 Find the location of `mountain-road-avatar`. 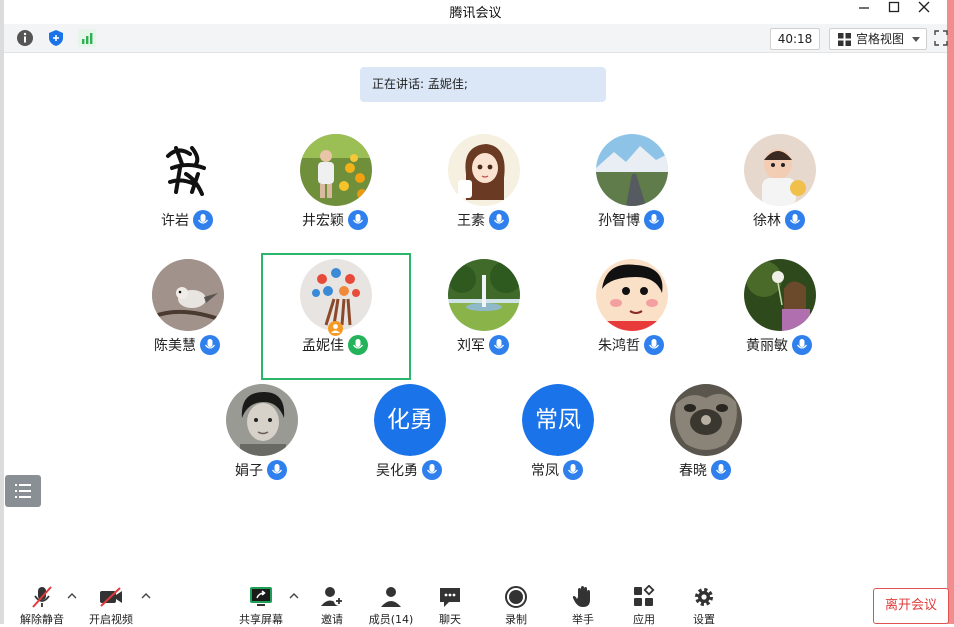

mountain-road-avatar is located at coordinates (632, 170).